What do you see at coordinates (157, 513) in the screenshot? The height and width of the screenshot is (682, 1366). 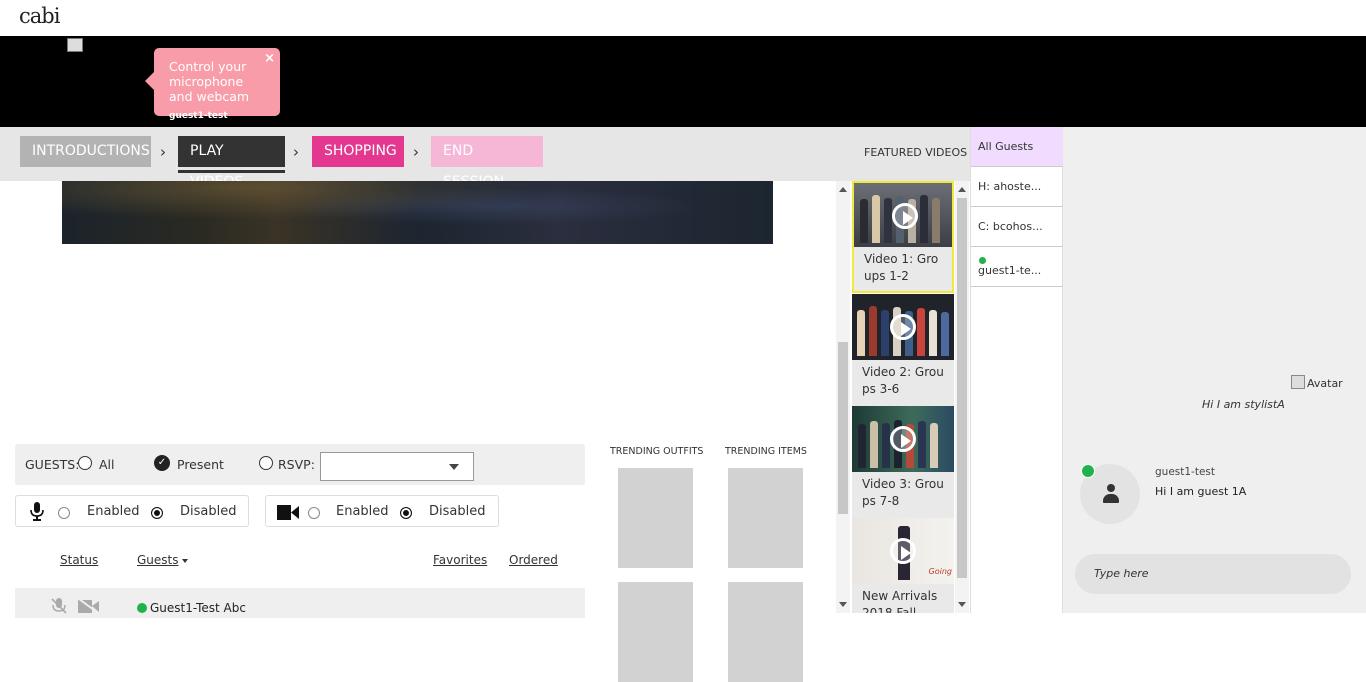 I see `mic-disabled-radio` at bounding box center [157, 513].